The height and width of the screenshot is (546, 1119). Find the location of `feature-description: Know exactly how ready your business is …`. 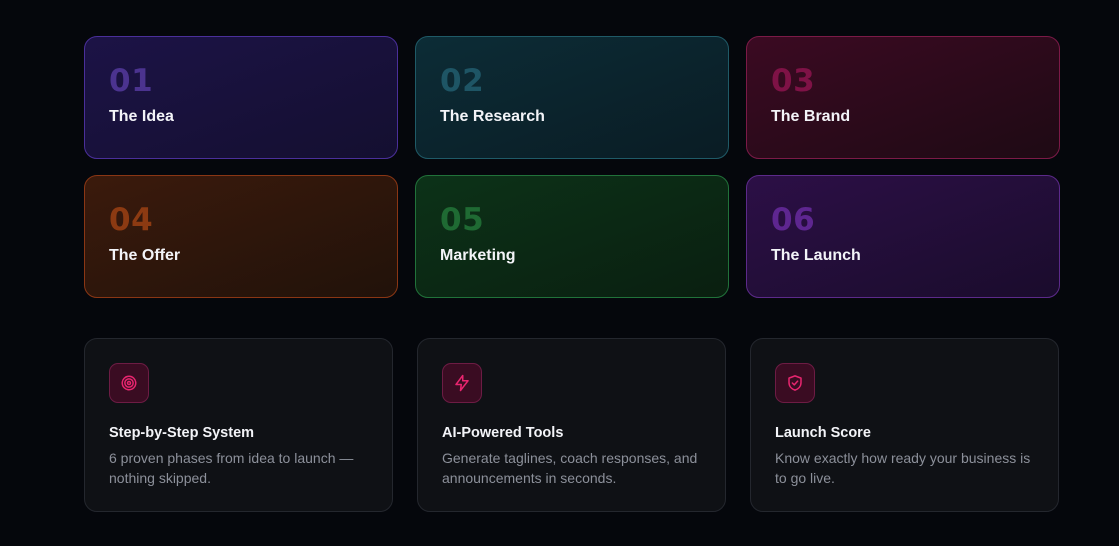

feature-description: Know exactly how ready your business is … is located at coordinates (903, 468).